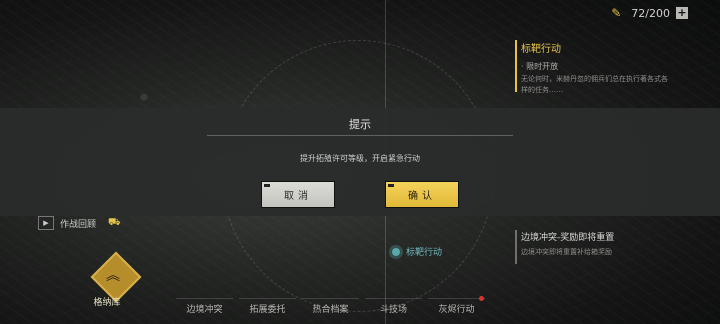 The image size is (720, 324). I want to click on nav-item-arena: 斗技场, so click(393, 306).